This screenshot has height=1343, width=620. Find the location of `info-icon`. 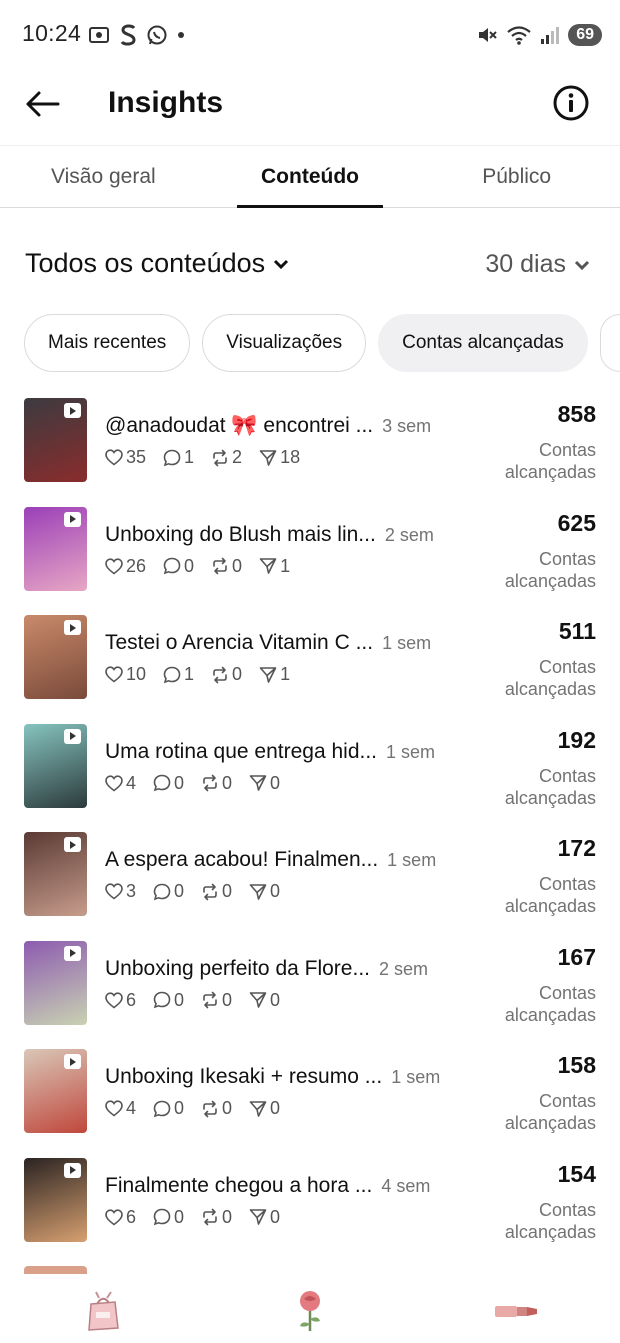

info-icon is located at coordinates (571, 103).